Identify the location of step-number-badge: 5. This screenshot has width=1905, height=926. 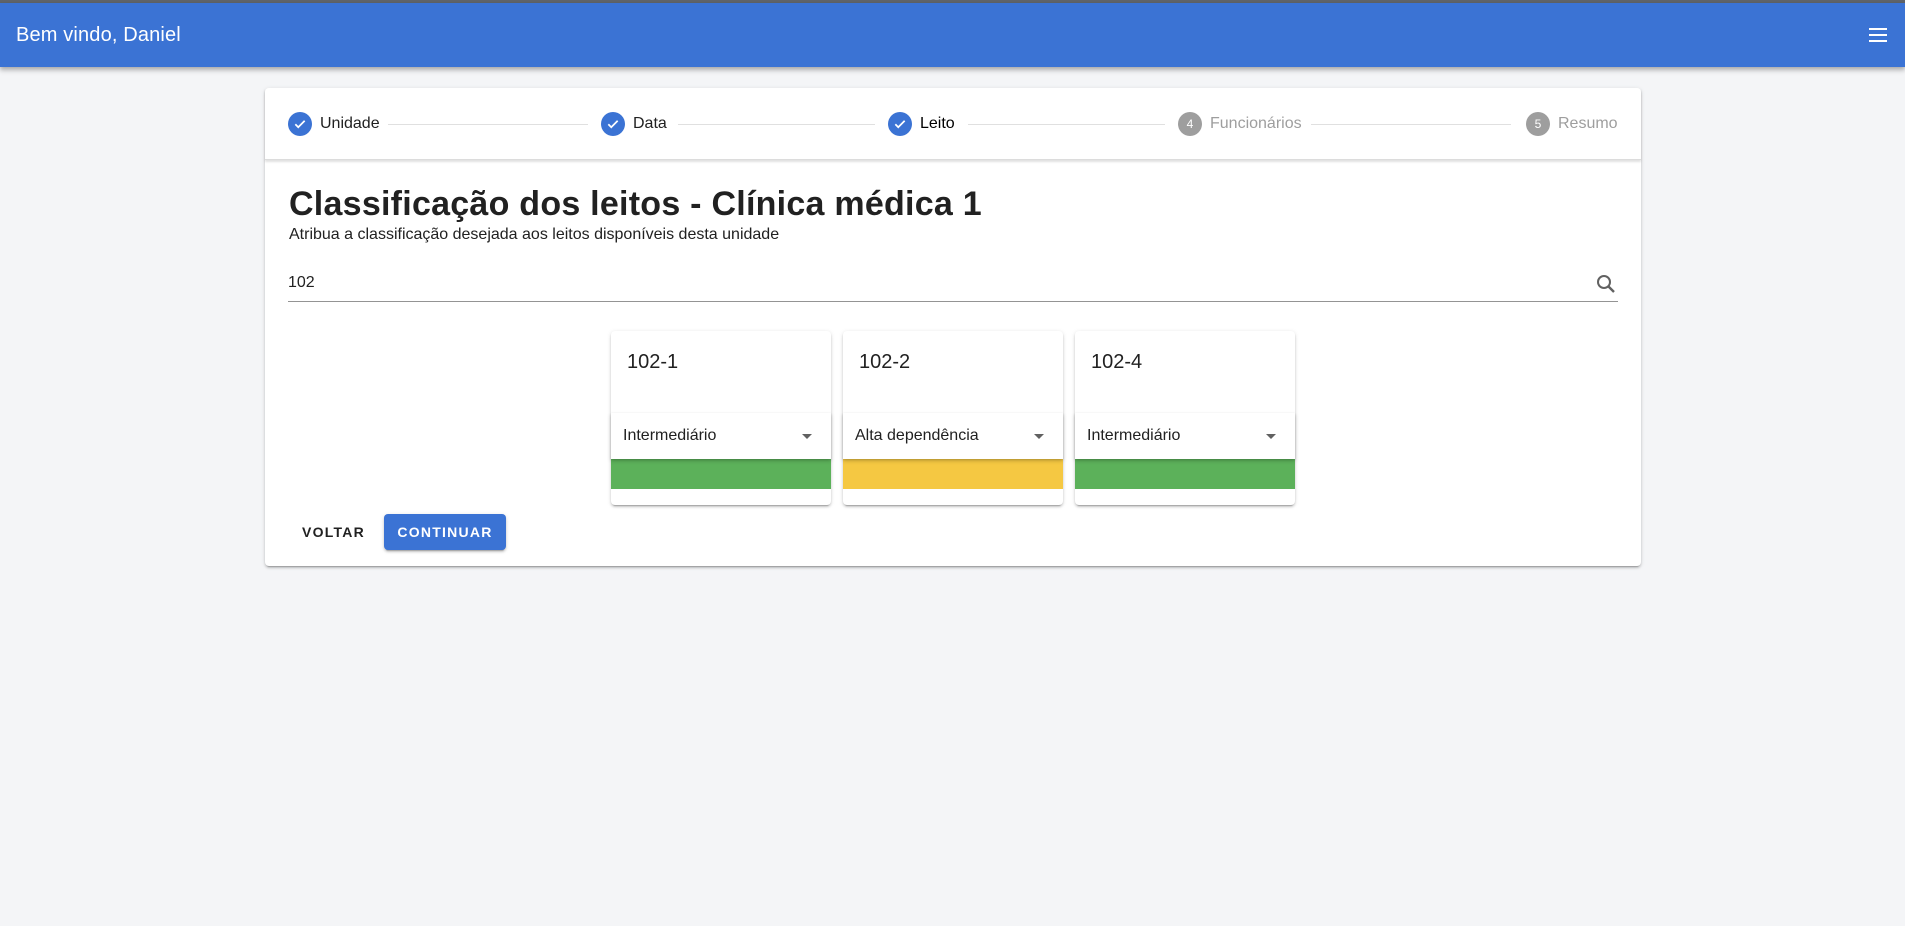
(1538, 124).